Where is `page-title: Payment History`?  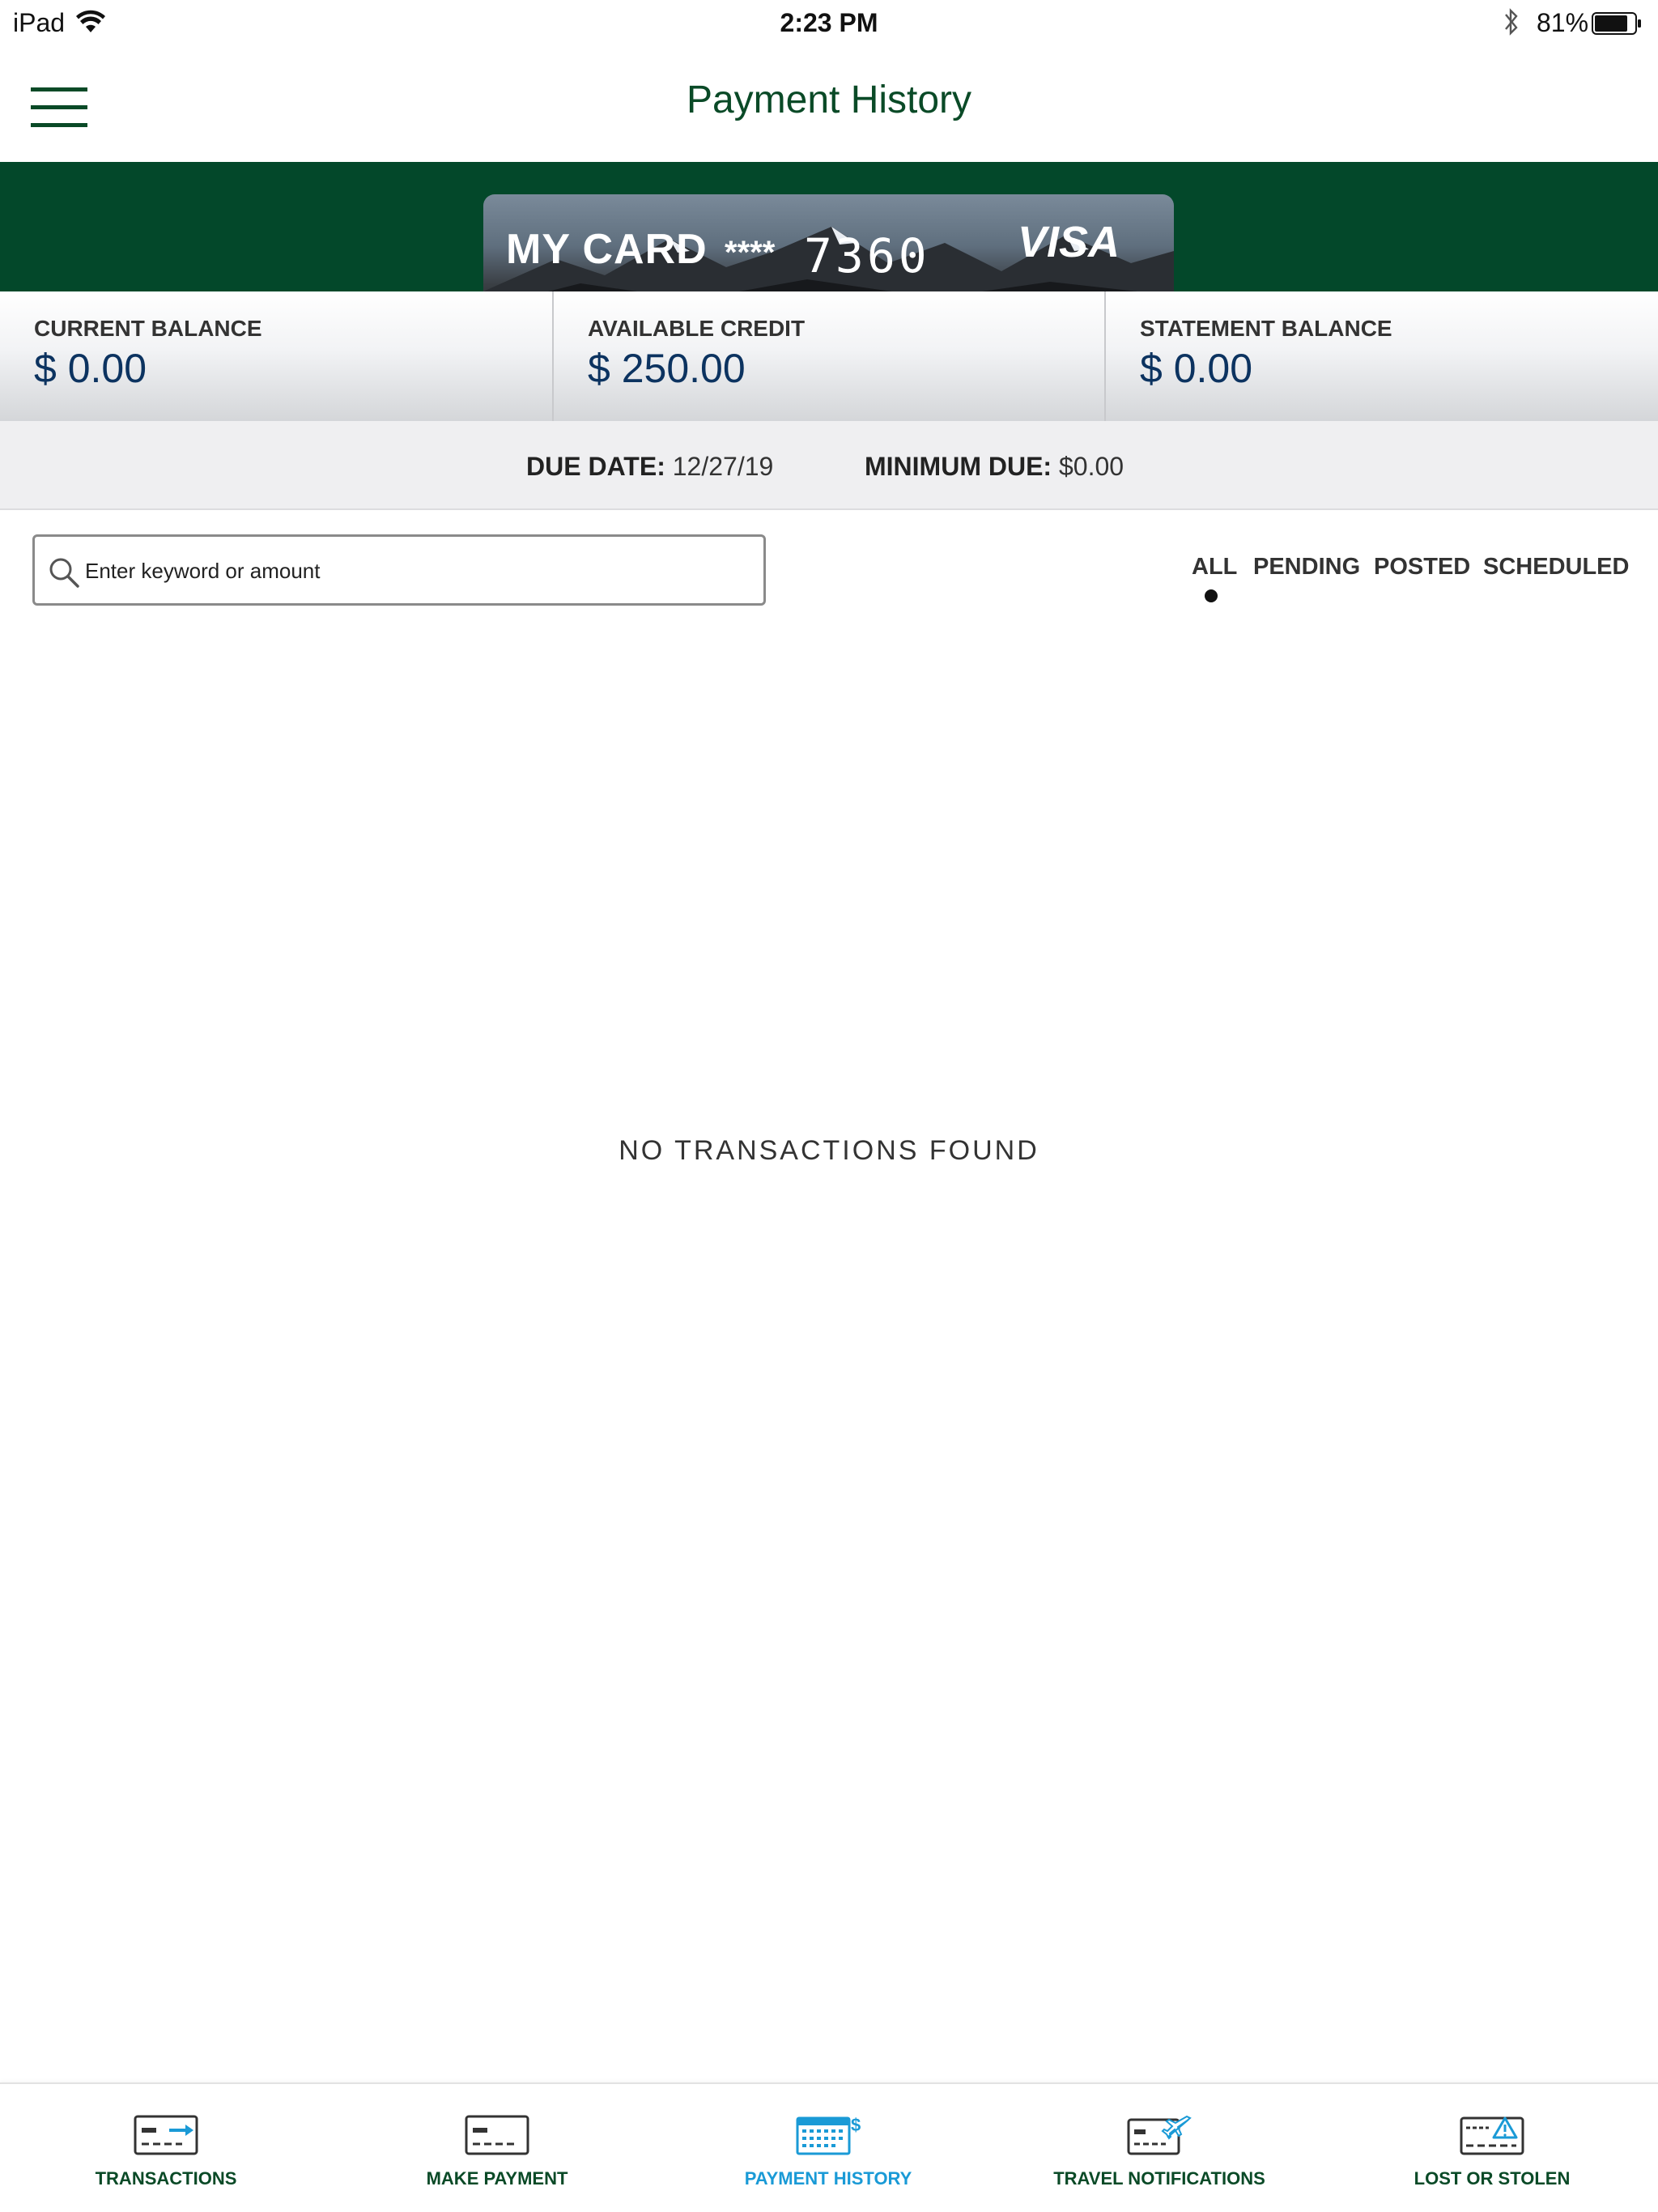
page-title: Payment History is located at coordinates (829, 100).